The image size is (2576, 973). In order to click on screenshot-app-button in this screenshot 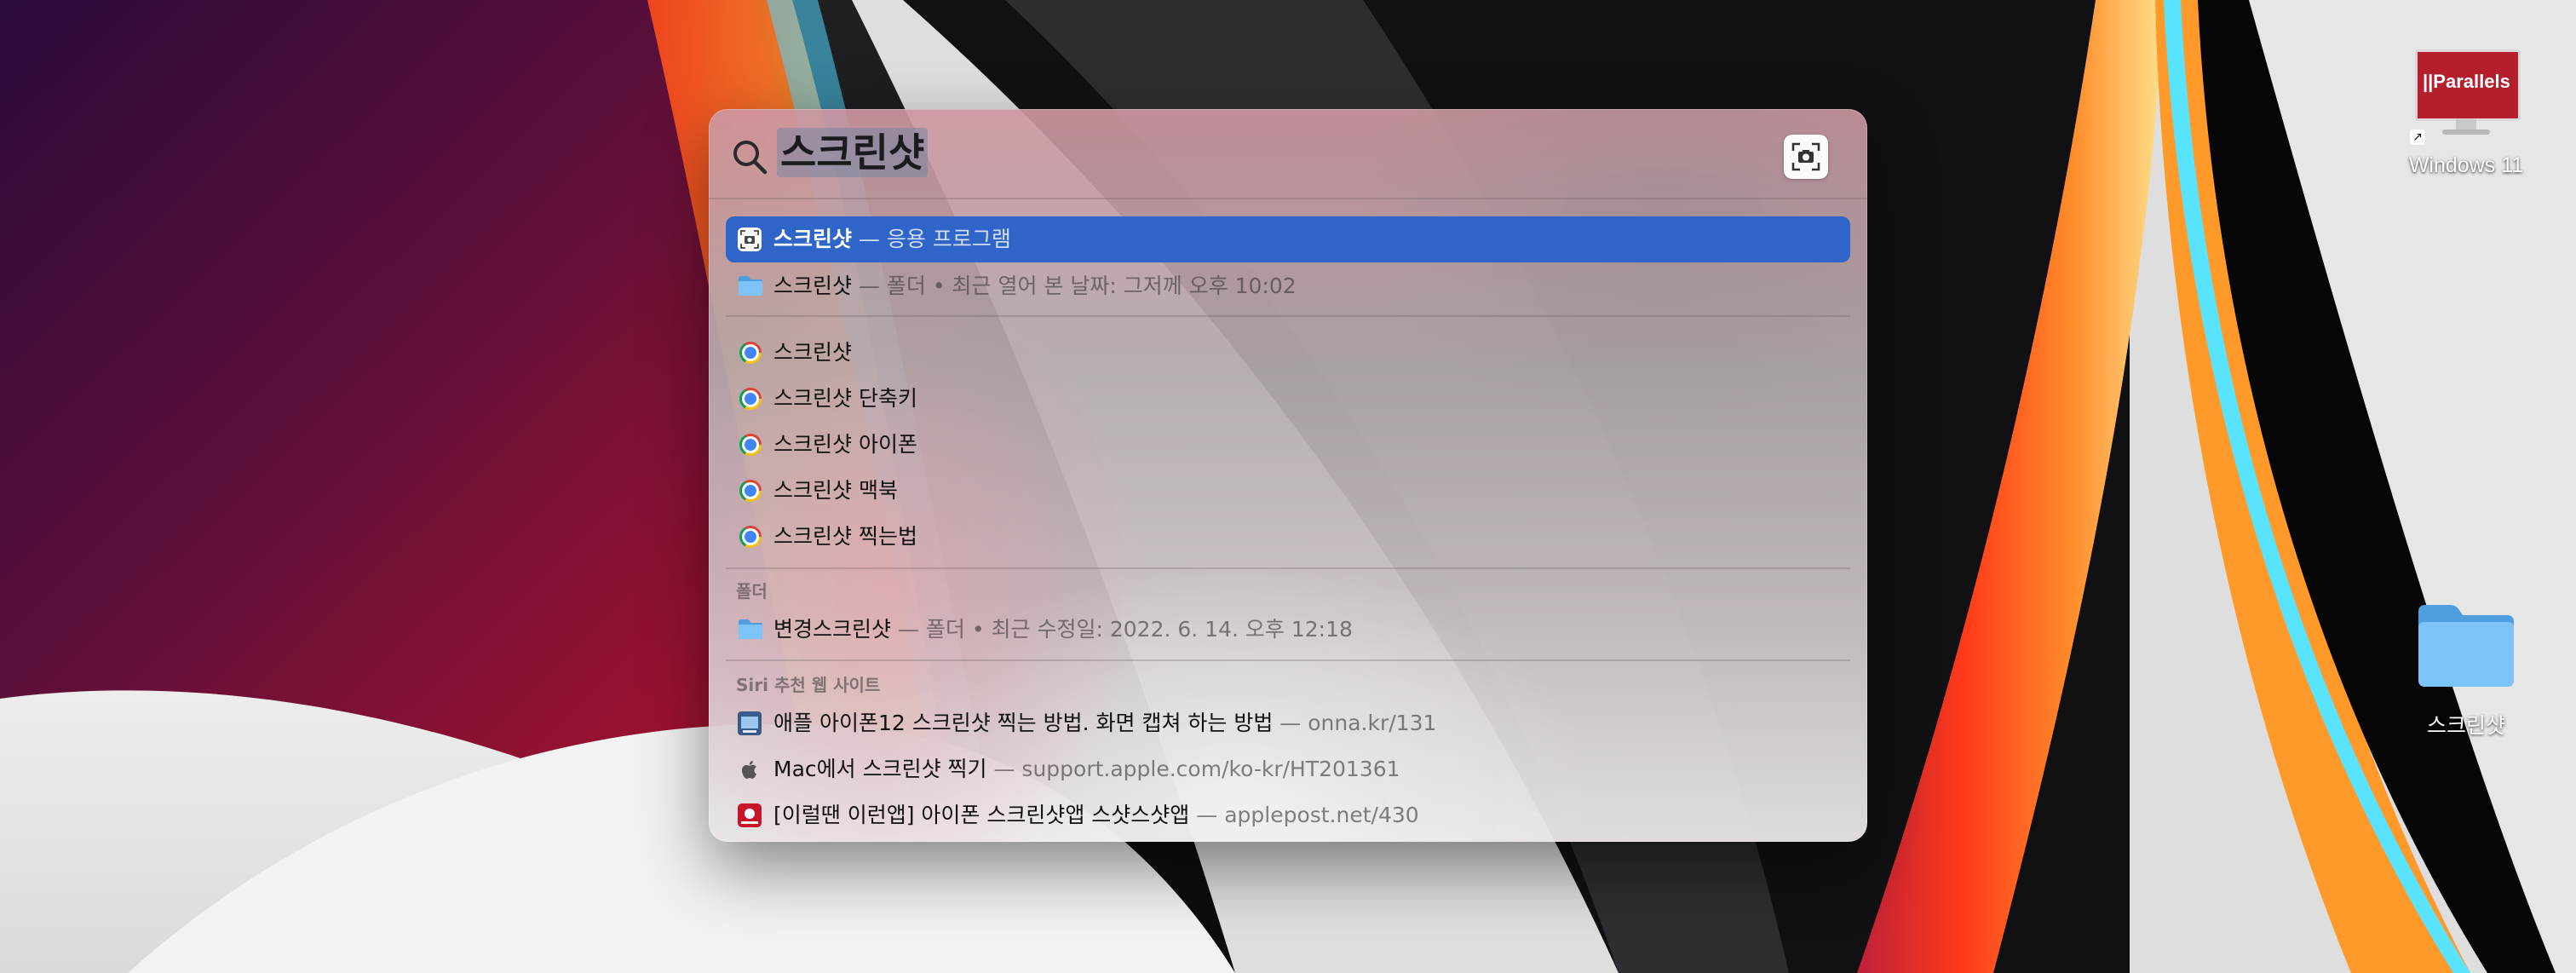, I will do `click(1806, 157)`.